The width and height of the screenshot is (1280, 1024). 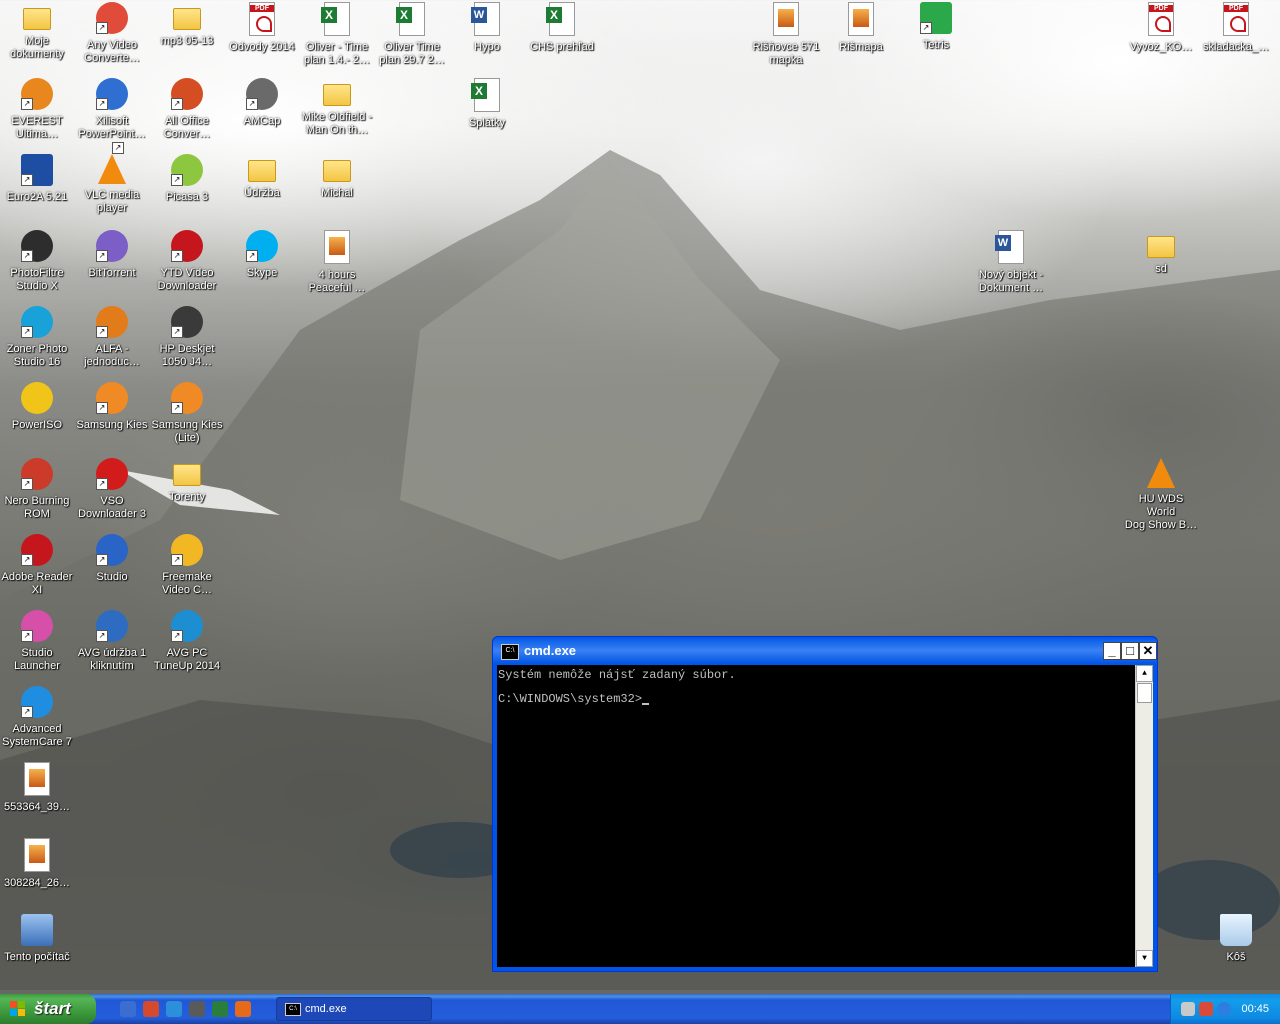 I want to click on desktop-icon-vso: ↗ VSO Downloader 3, so click(x=112, y=489).